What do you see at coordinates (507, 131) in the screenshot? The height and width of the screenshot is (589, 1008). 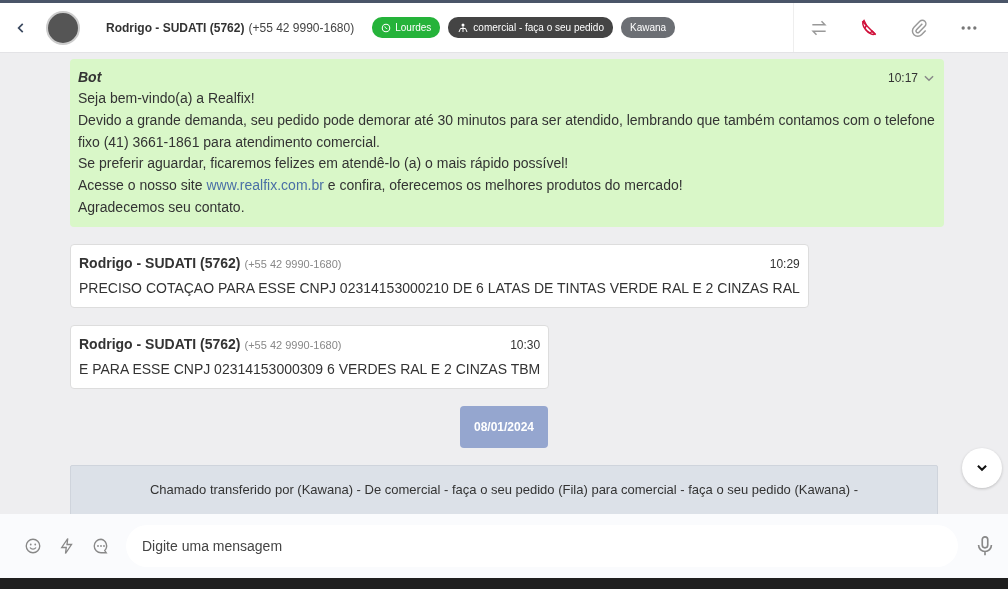 I see `message-line: Devido a grande demanda, seu pedido pode demorar até 30 minutos para ser atendido, lembrando que também contamos com o telefone fixo (41) 3661-1861 para atendimento comercial.` at bounding box center [507, 131].